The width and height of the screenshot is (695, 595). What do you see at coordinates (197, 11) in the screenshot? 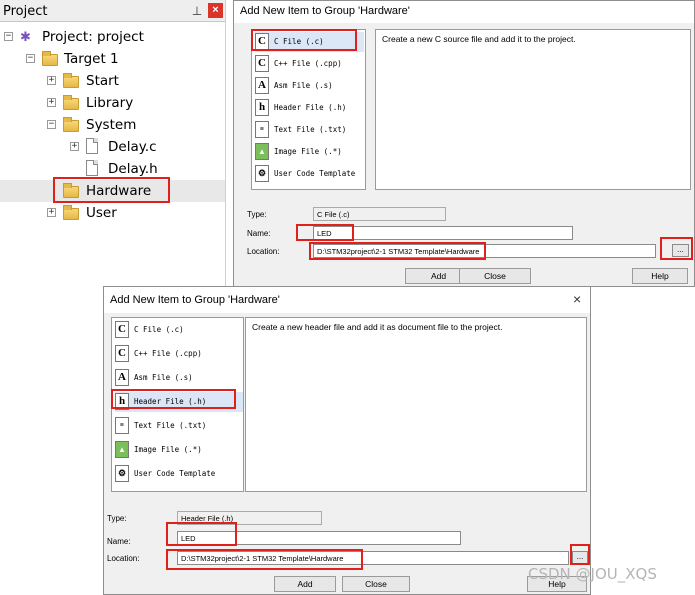
I see `pin-icon: ⊥` at bounding box center [197, 11].